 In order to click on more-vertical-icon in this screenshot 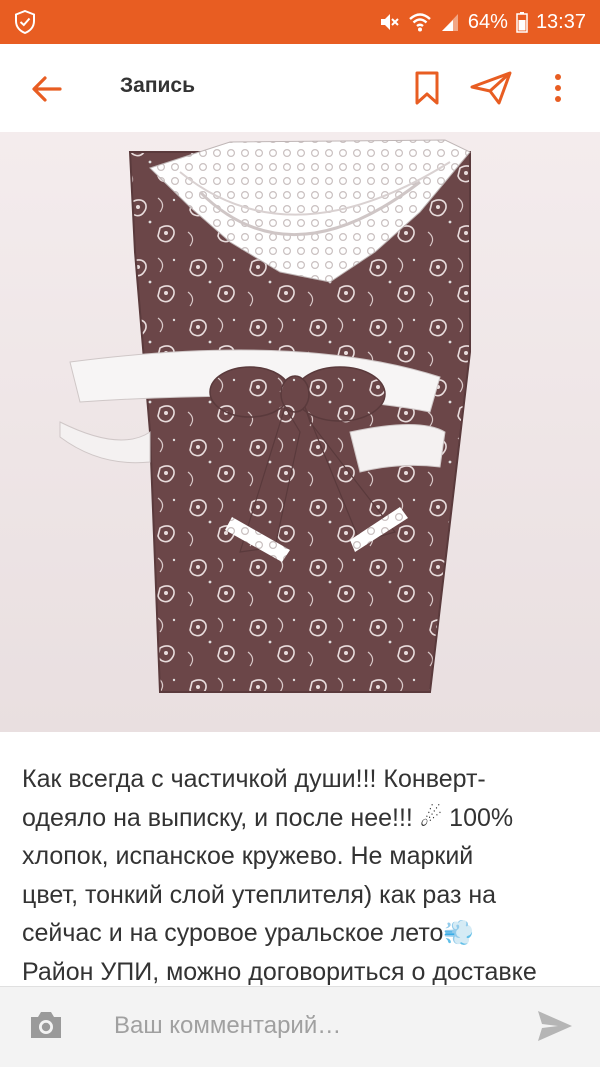, I will do `click(558, 88)`.